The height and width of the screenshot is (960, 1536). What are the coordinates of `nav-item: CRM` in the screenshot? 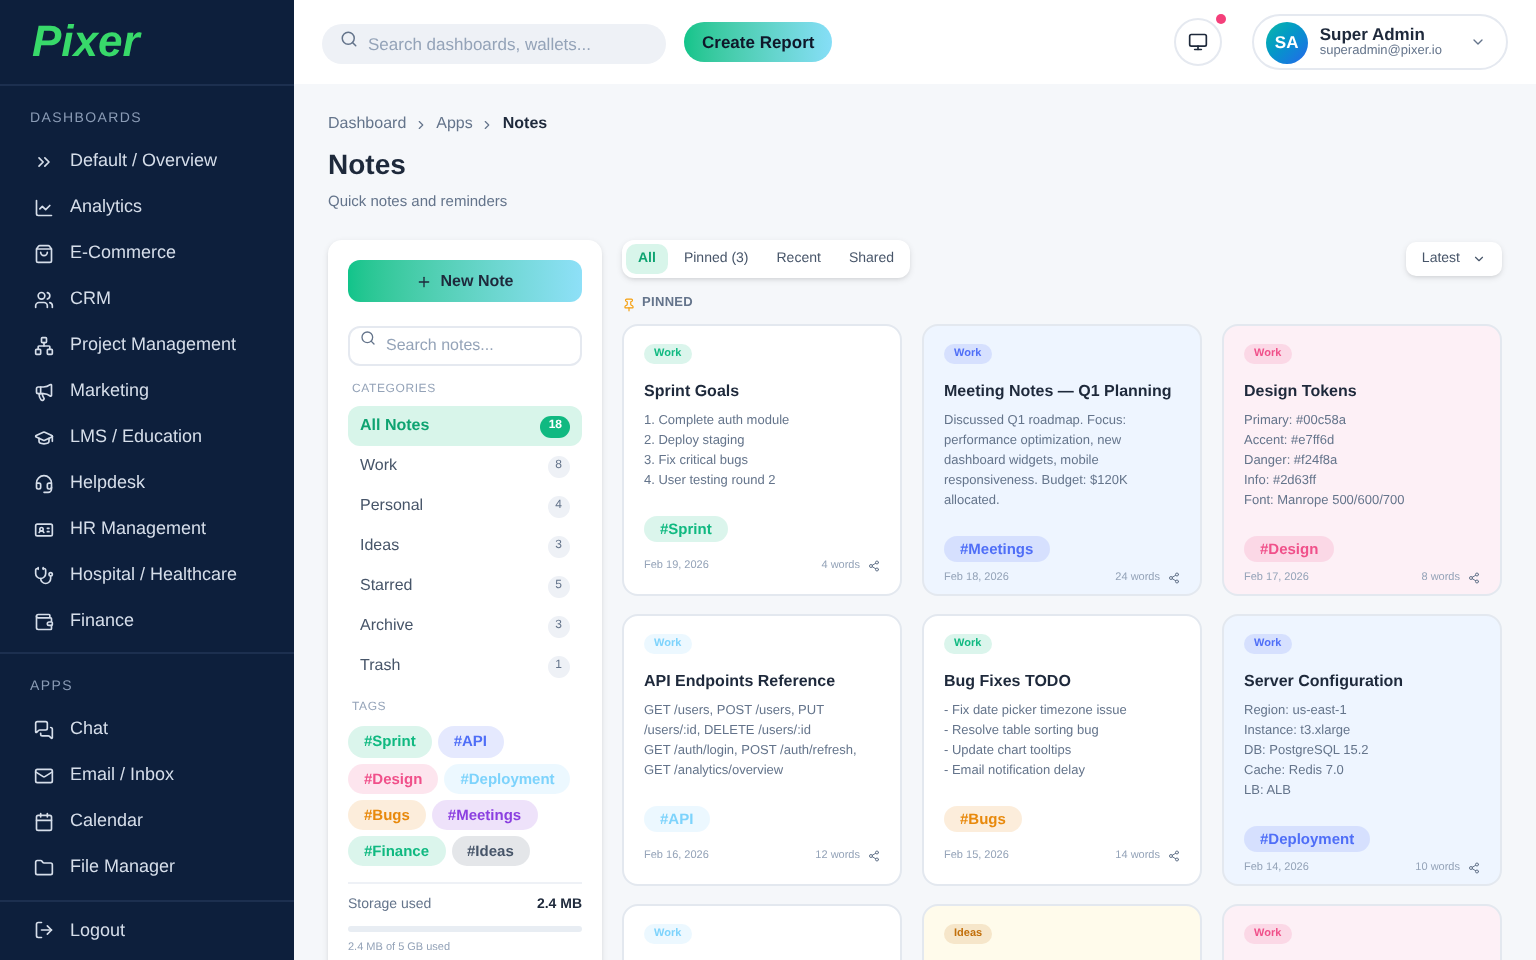 It's located at (147, 299).